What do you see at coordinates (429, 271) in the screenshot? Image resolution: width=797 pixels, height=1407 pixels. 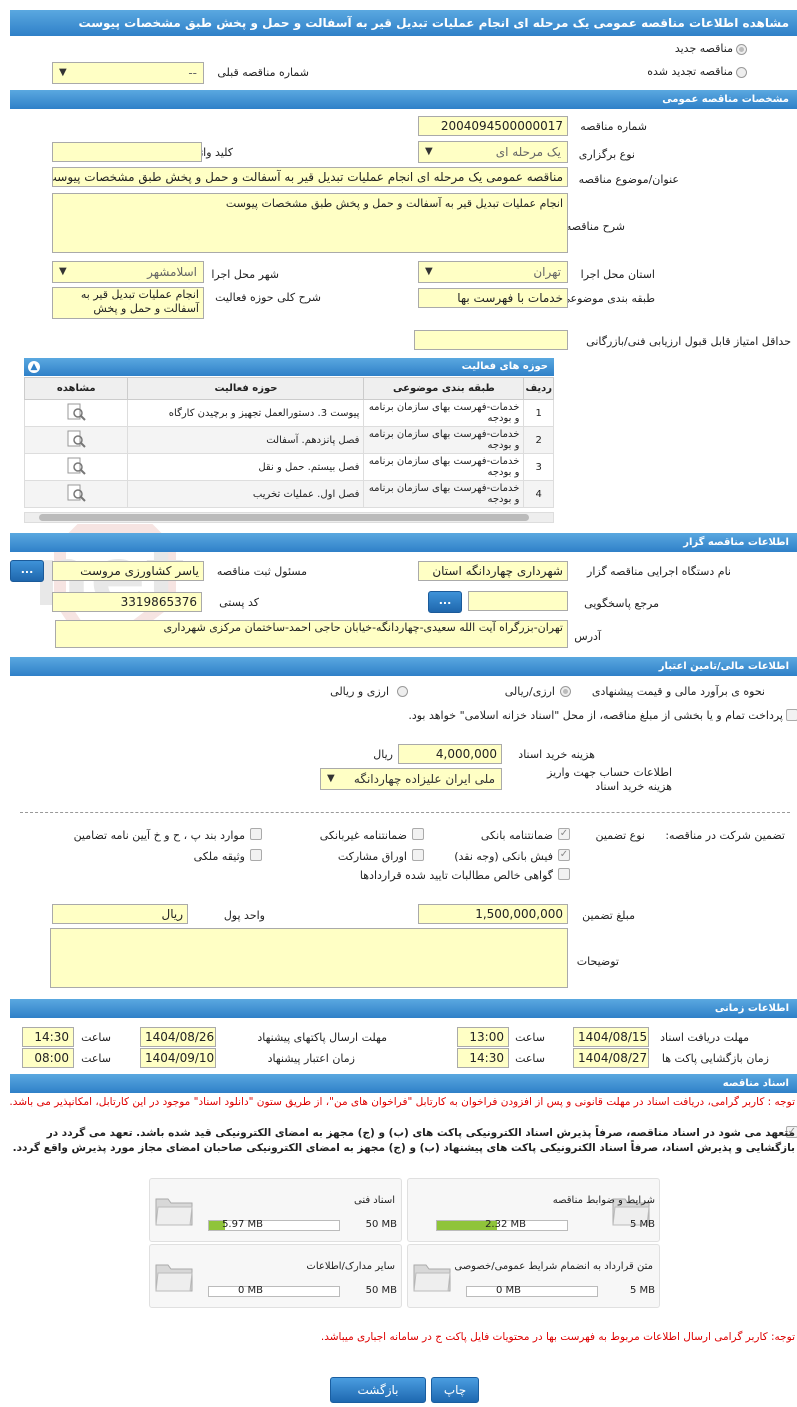 I see `chevron-down-icon: ▼` at bounding box center [429, 271].